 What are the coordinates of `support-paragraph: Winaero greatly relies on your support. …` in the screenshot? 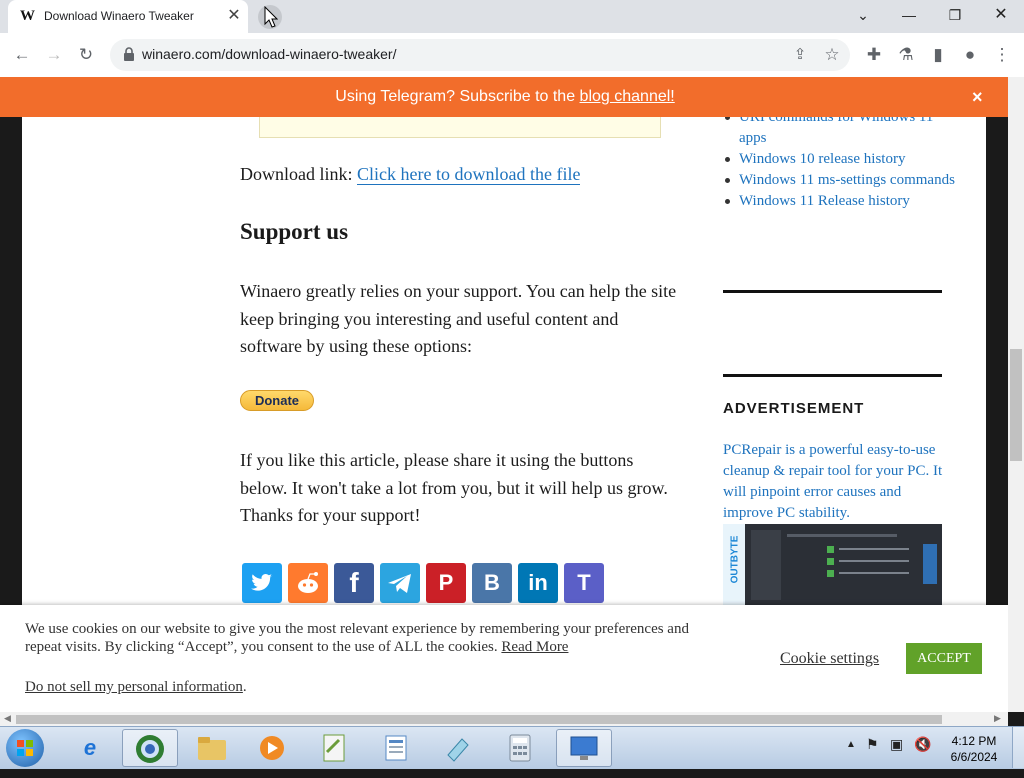 It's located at (458, 318).